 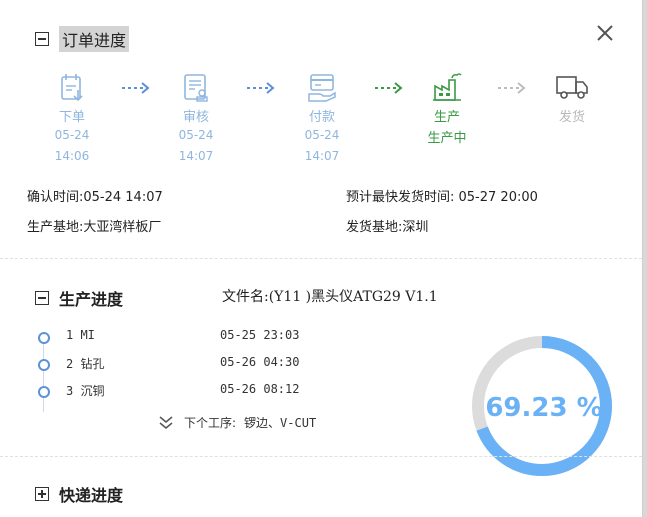 I want to click on payment-card-icon, so click(x=322, y=88).